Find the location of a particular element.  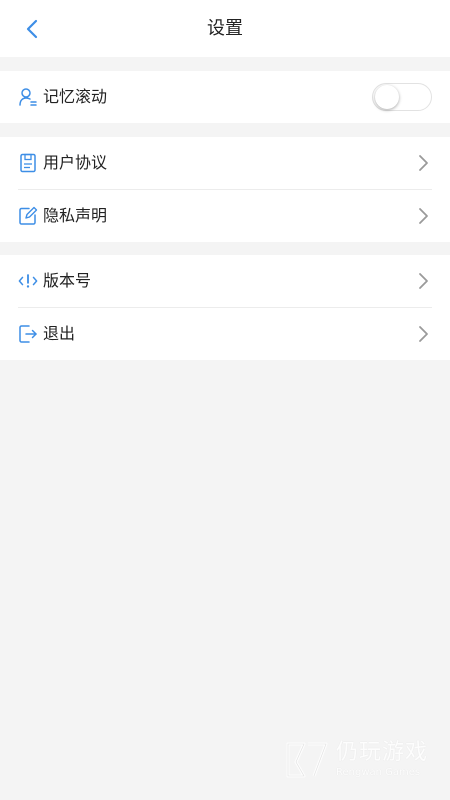

memory-scroll-toggle is located at coordinates (402, 97).